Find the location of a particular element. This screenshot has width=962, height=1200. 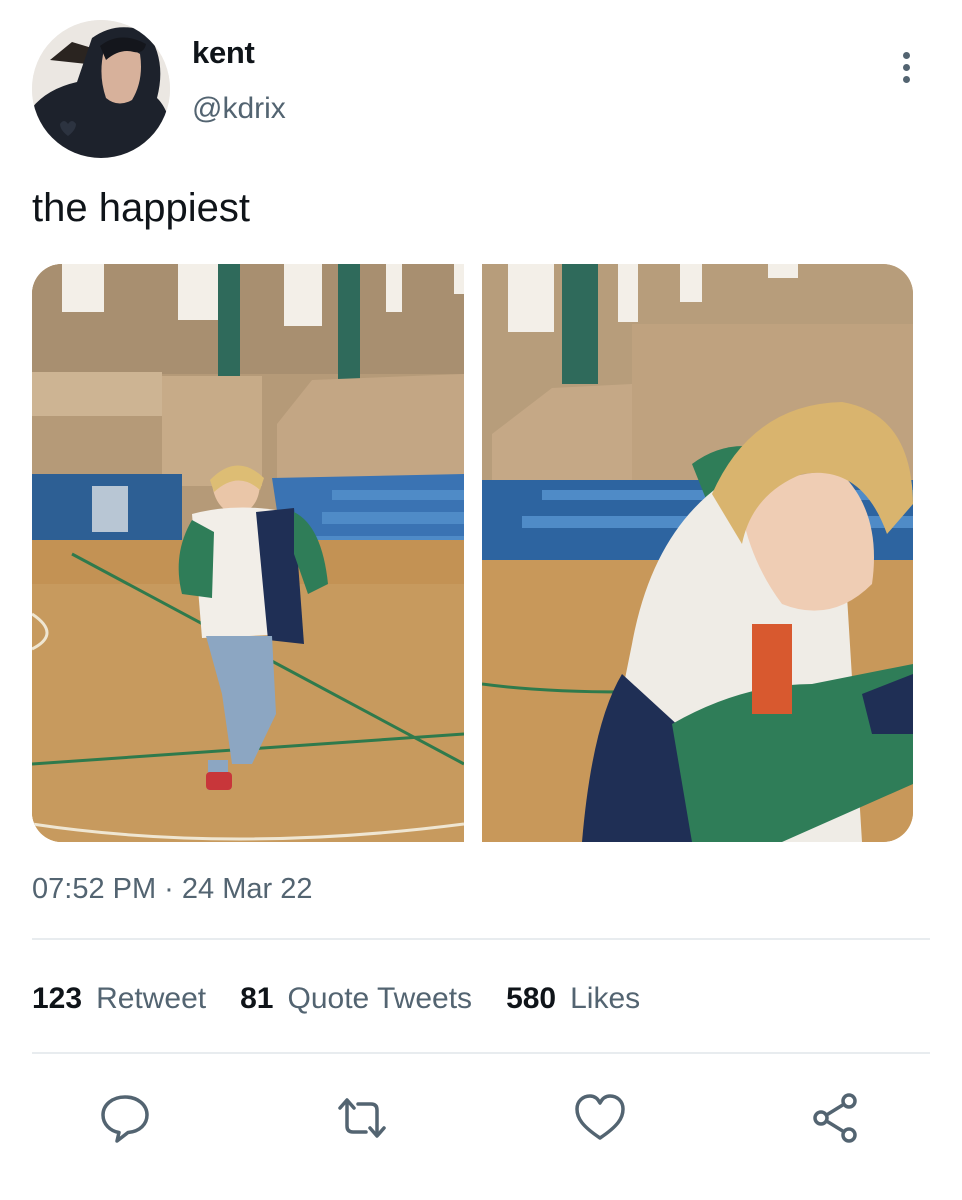

retweet-count-stat: 123 Retweet is located at coordinates (119, 999).